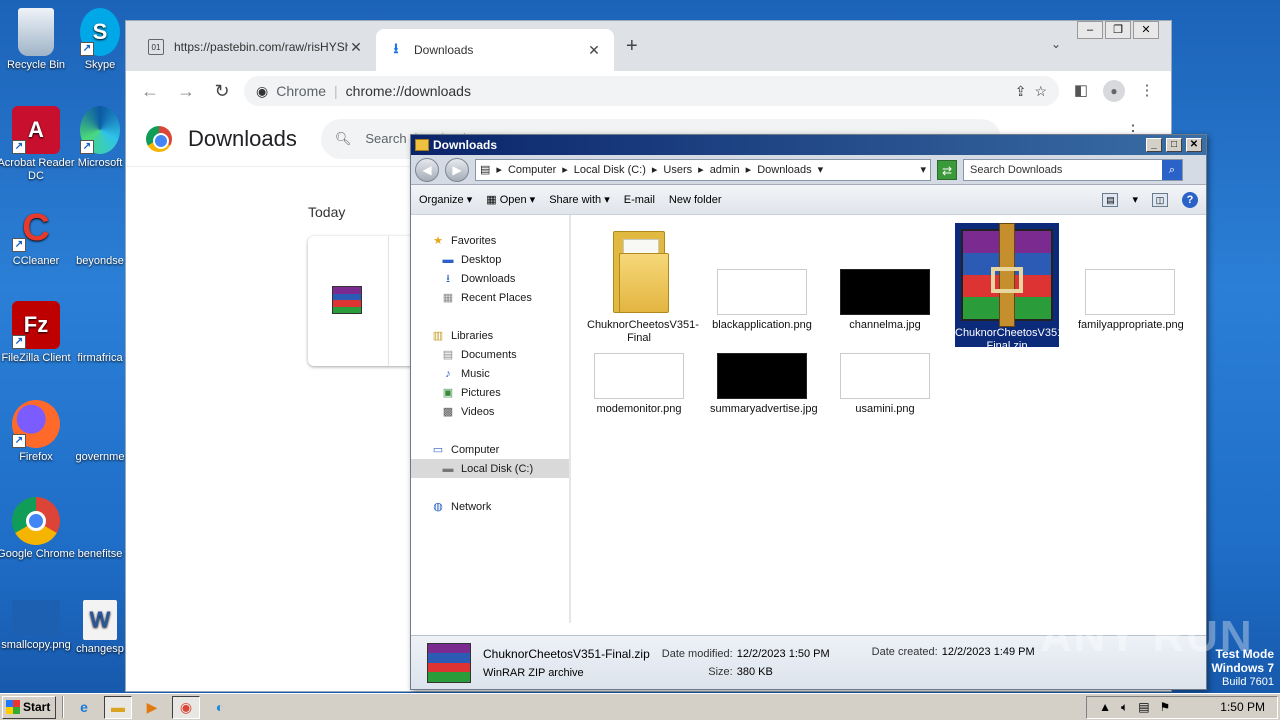 This screenshot has height=720, width=1280. What do you see at coordinates (1105, 707) in the screenshot?
I see `tray-expand-icon: ▲` at bounding box center [1105, 707].